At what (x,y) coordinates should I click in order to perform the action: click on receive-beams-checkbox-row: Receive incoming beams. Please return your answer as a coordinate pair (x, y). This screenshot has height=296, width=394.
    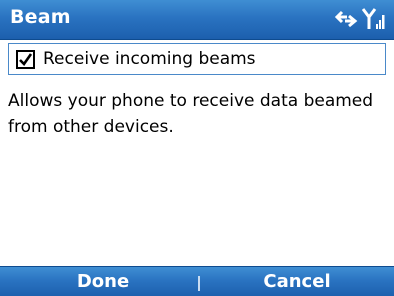
    Looking at the image, I should click on (197, 59).